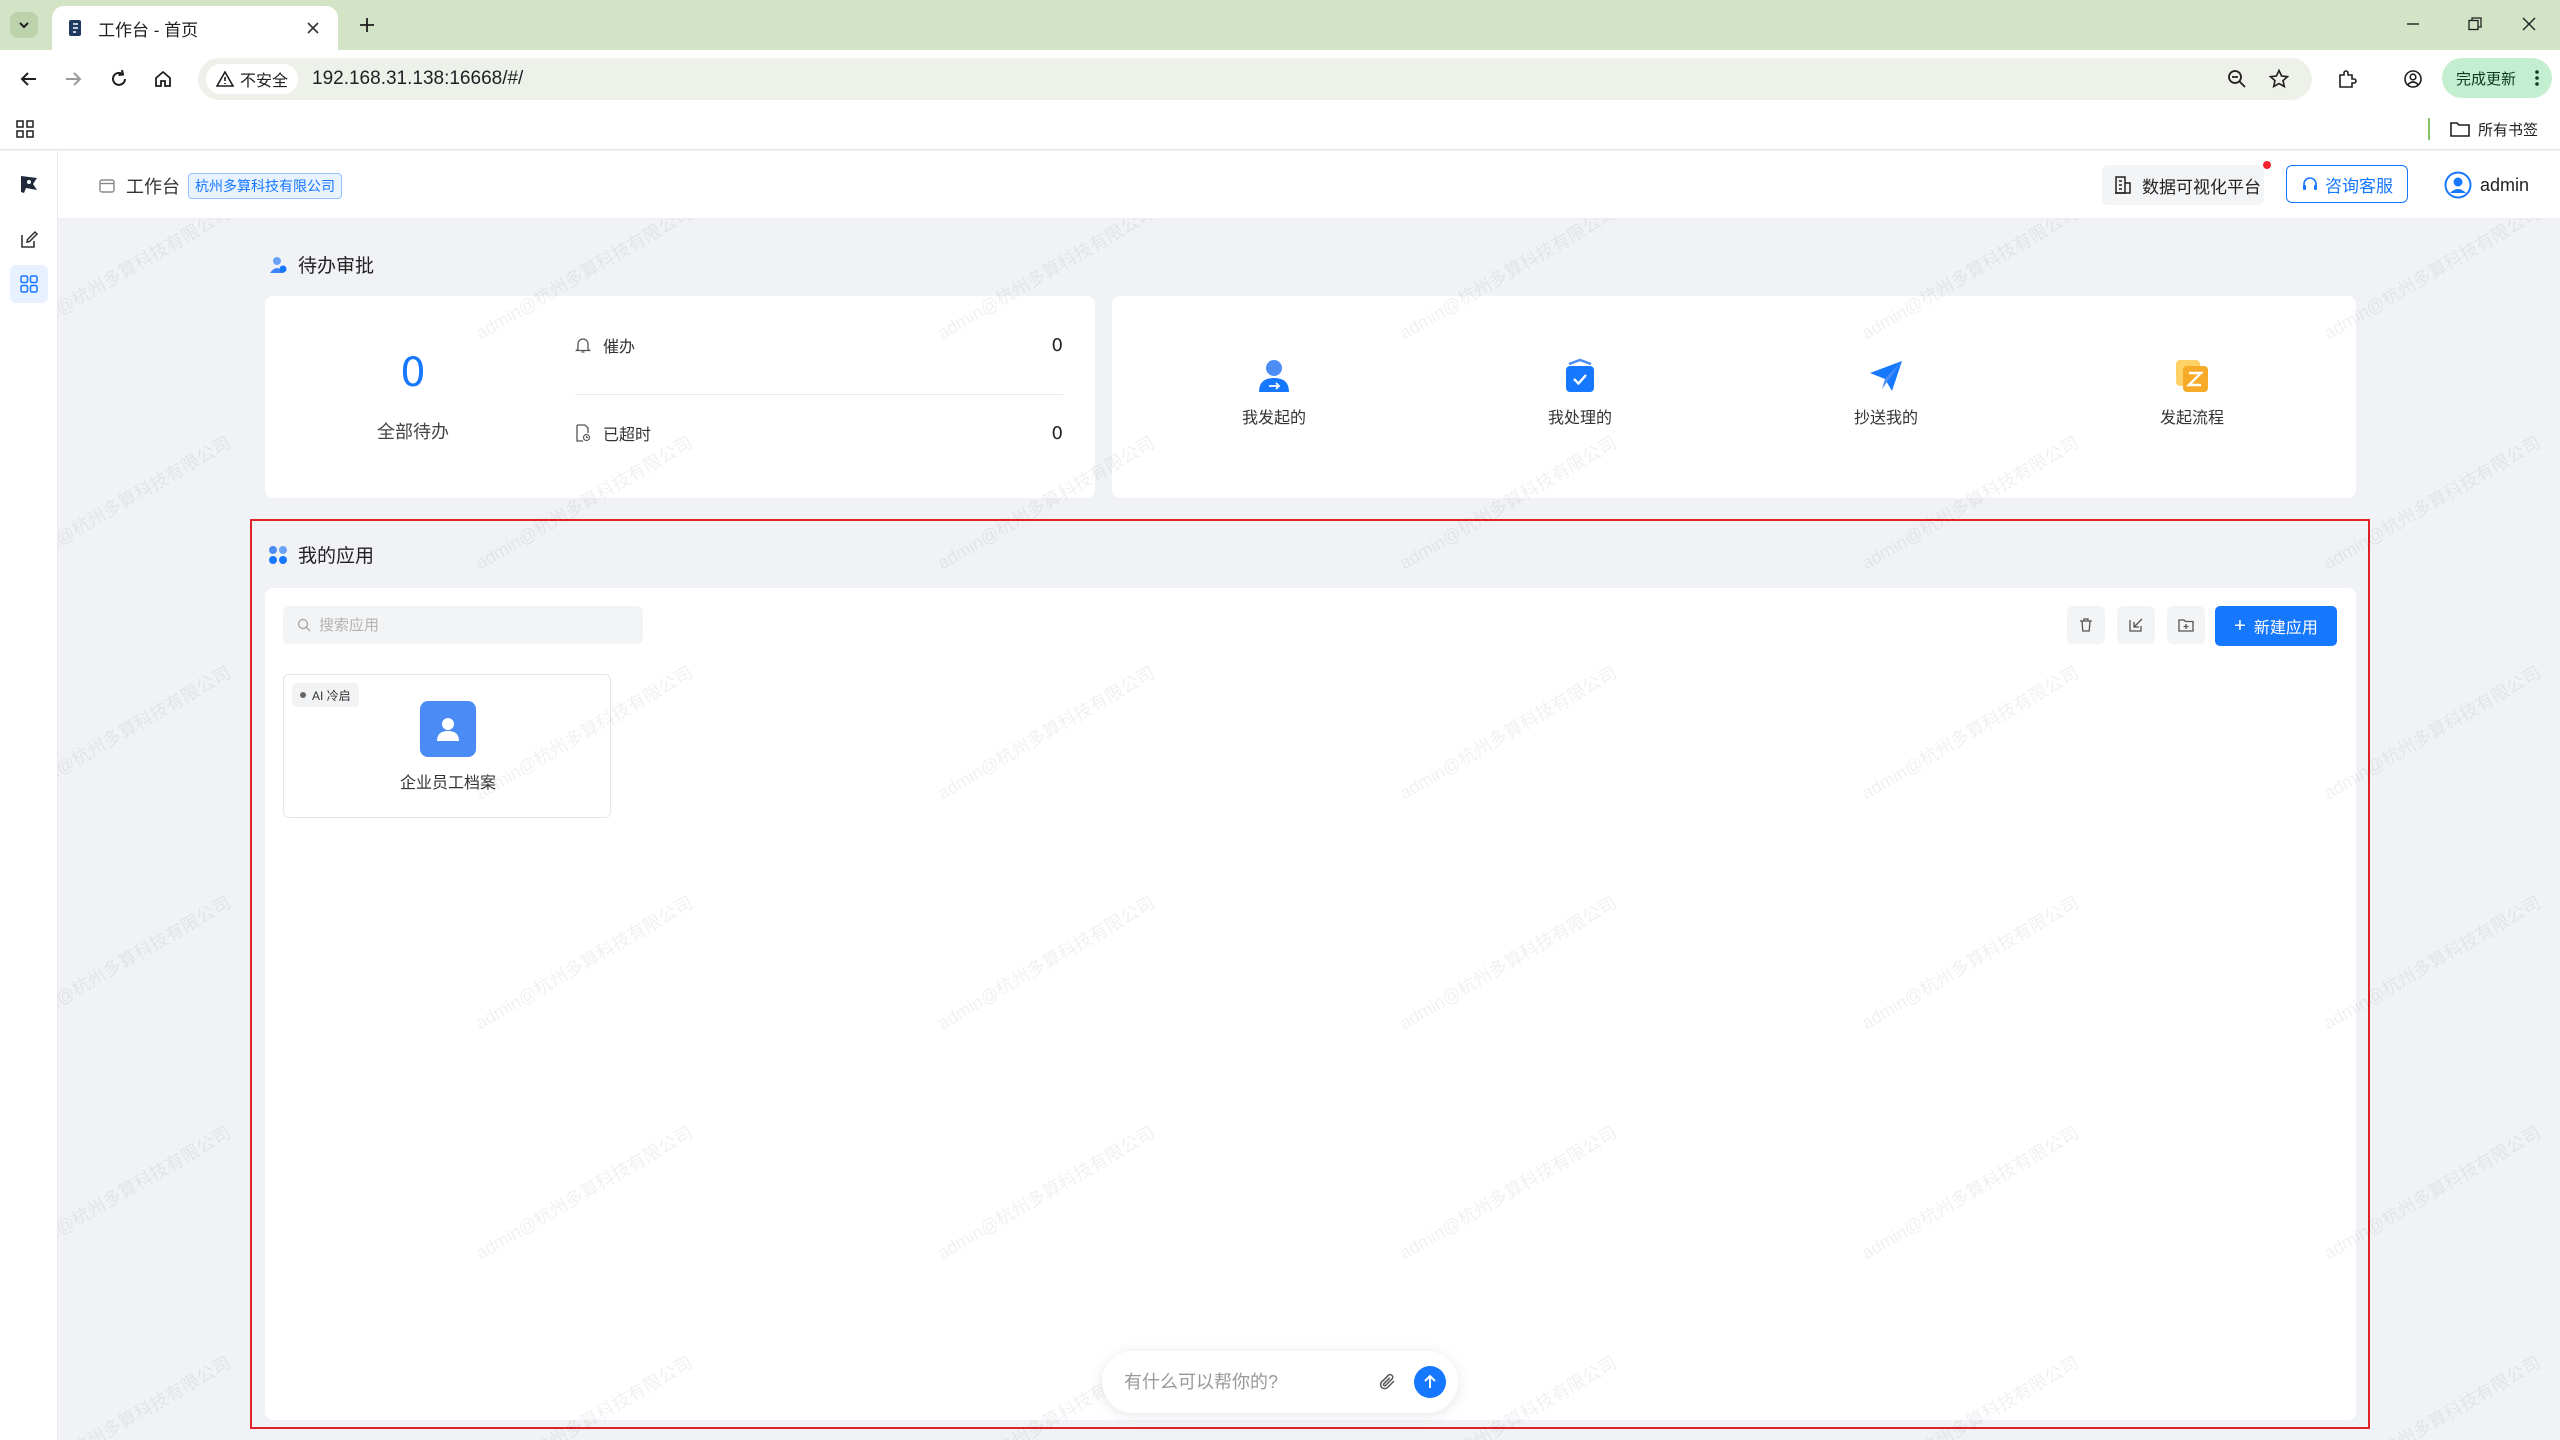  I want to click on data-platform-label: 数据可视化平台, so click(2201, 187).